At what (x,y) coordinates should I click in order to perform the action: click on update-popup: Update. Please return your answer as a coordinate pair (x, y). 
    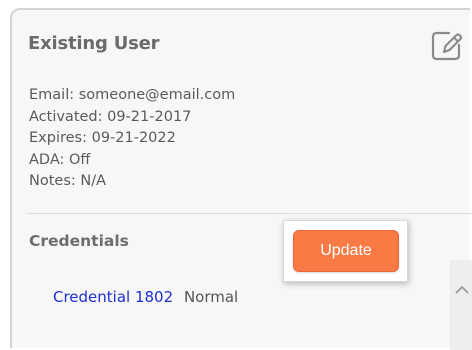
    Looking at the image, I should click on (345, 251).